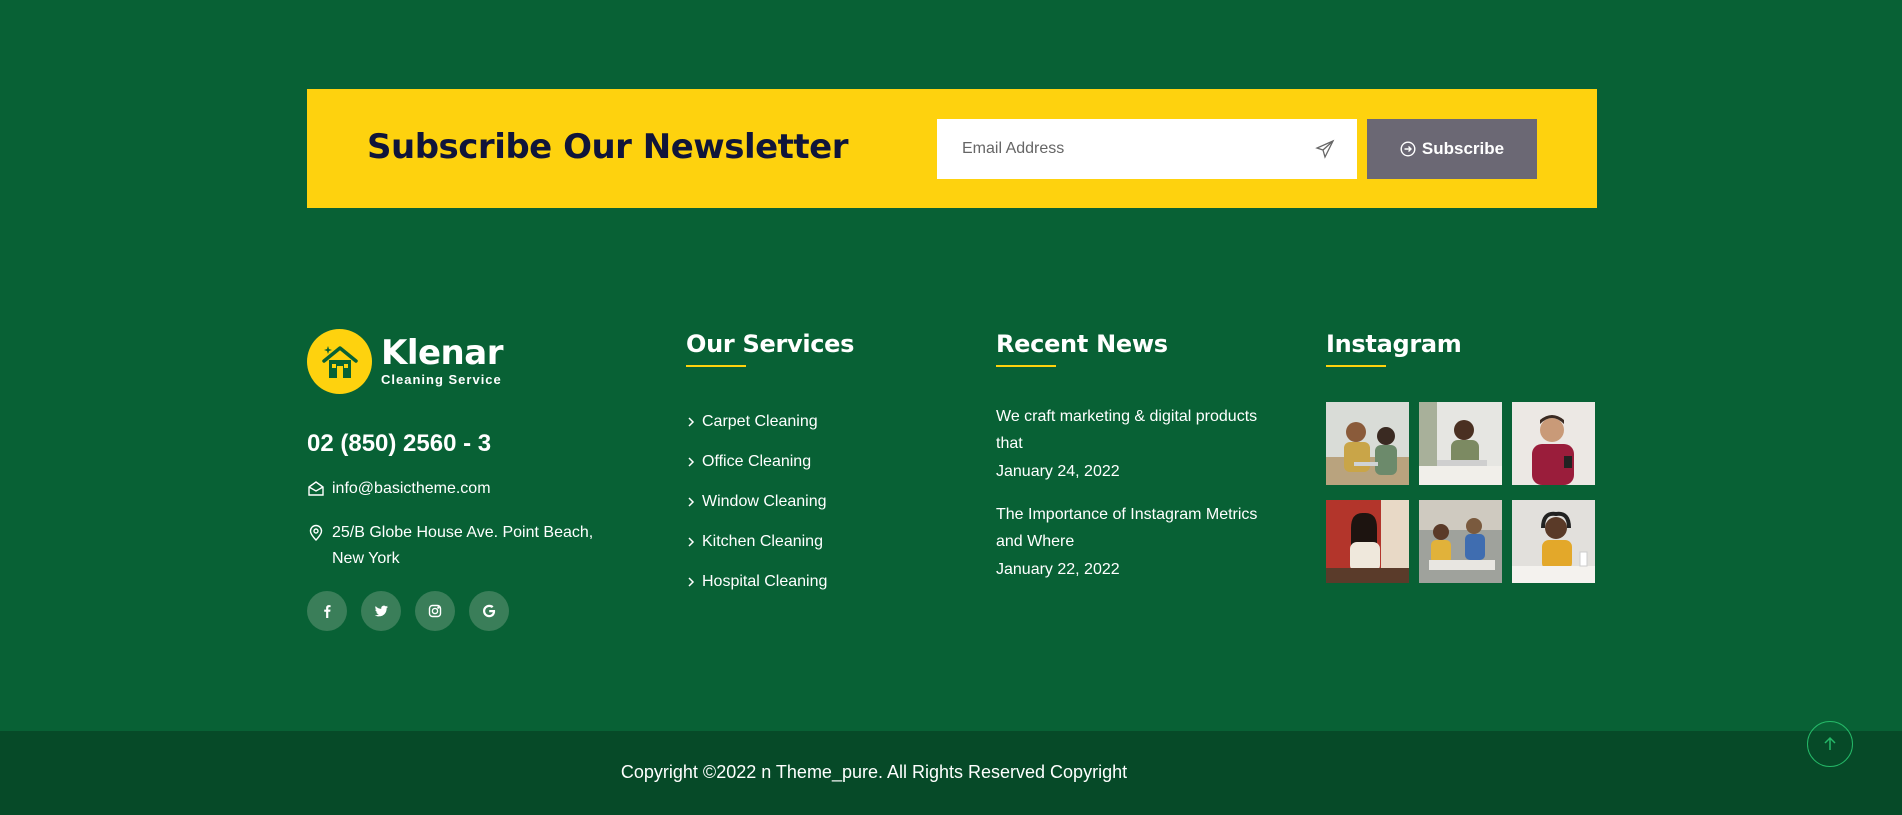 Image resolution: width=1902 pixels, height=815 pixels. I want to click on social-links, so click(408, 611).